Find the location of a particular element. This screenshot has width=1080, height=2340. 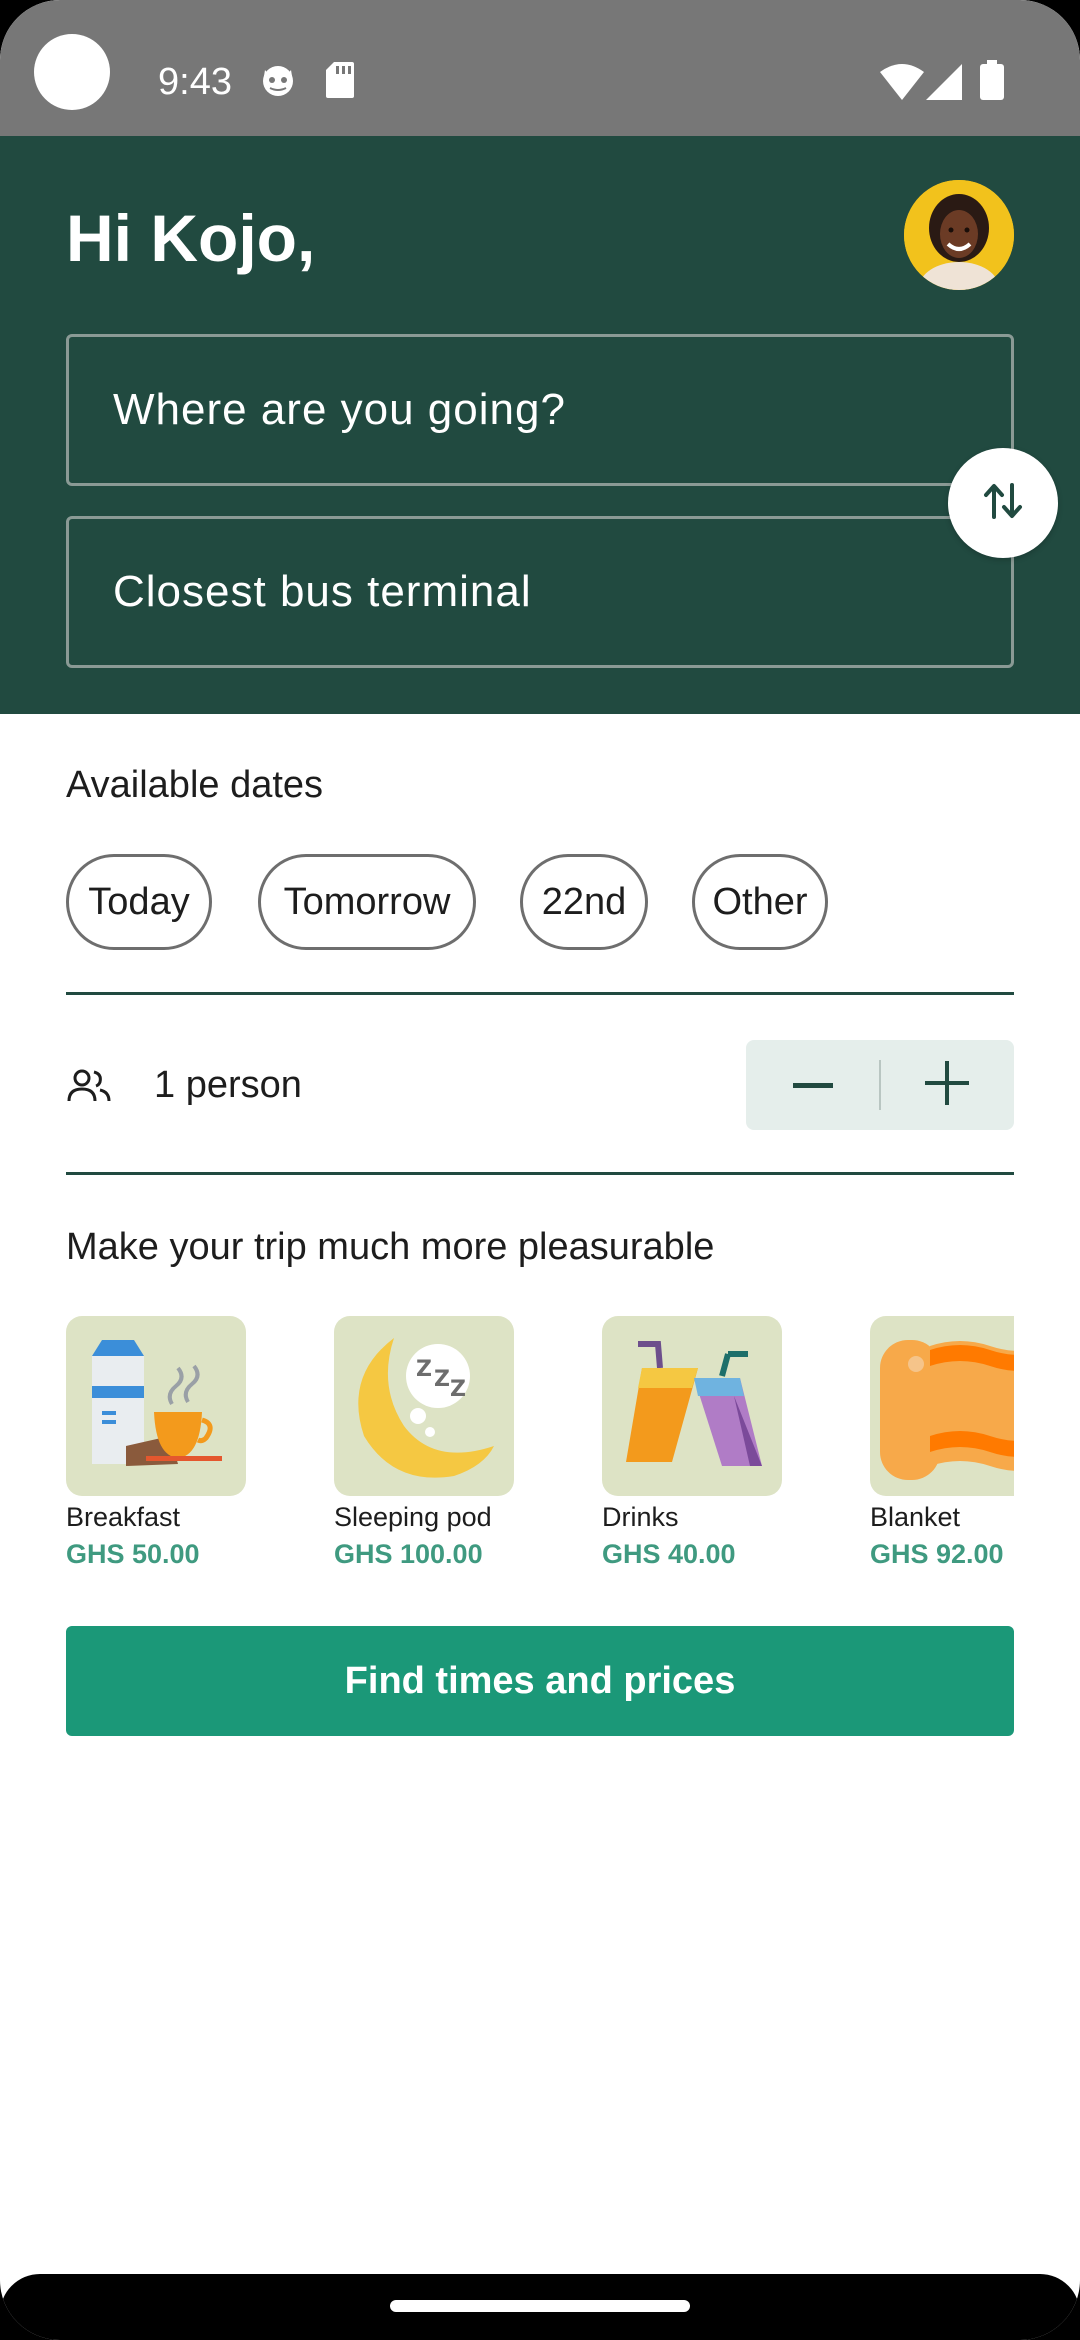

extra-item-sleeping-pod: Z Z Z Sleeping pod GHS 100.00 is located at coordinates (434, 1443).